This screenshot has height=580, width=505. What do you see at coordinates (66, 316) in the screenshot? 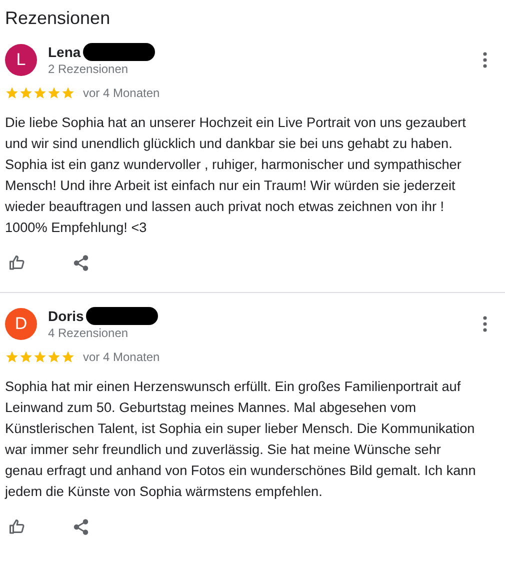
I see `reviewer-name: Doris` at bounding box center [66, 316].